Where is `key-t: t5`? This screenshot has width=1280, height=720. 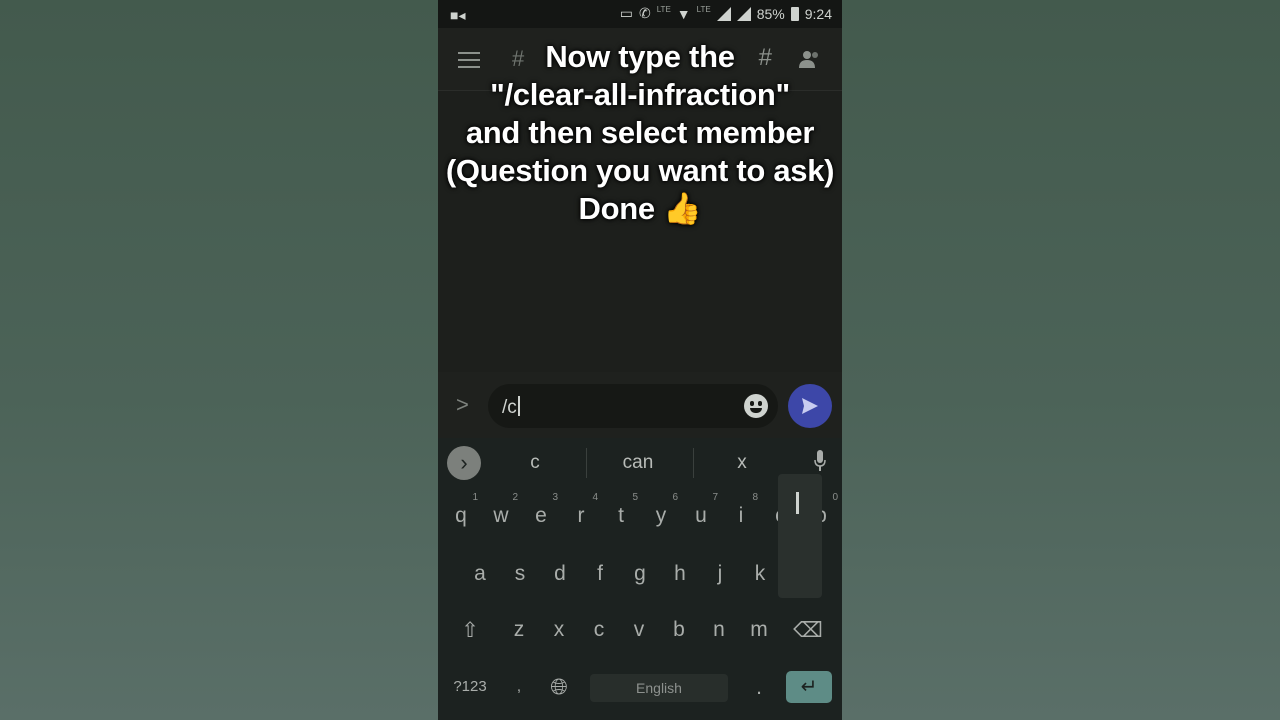 key-t: t5 is located at coordinates (621, 510).